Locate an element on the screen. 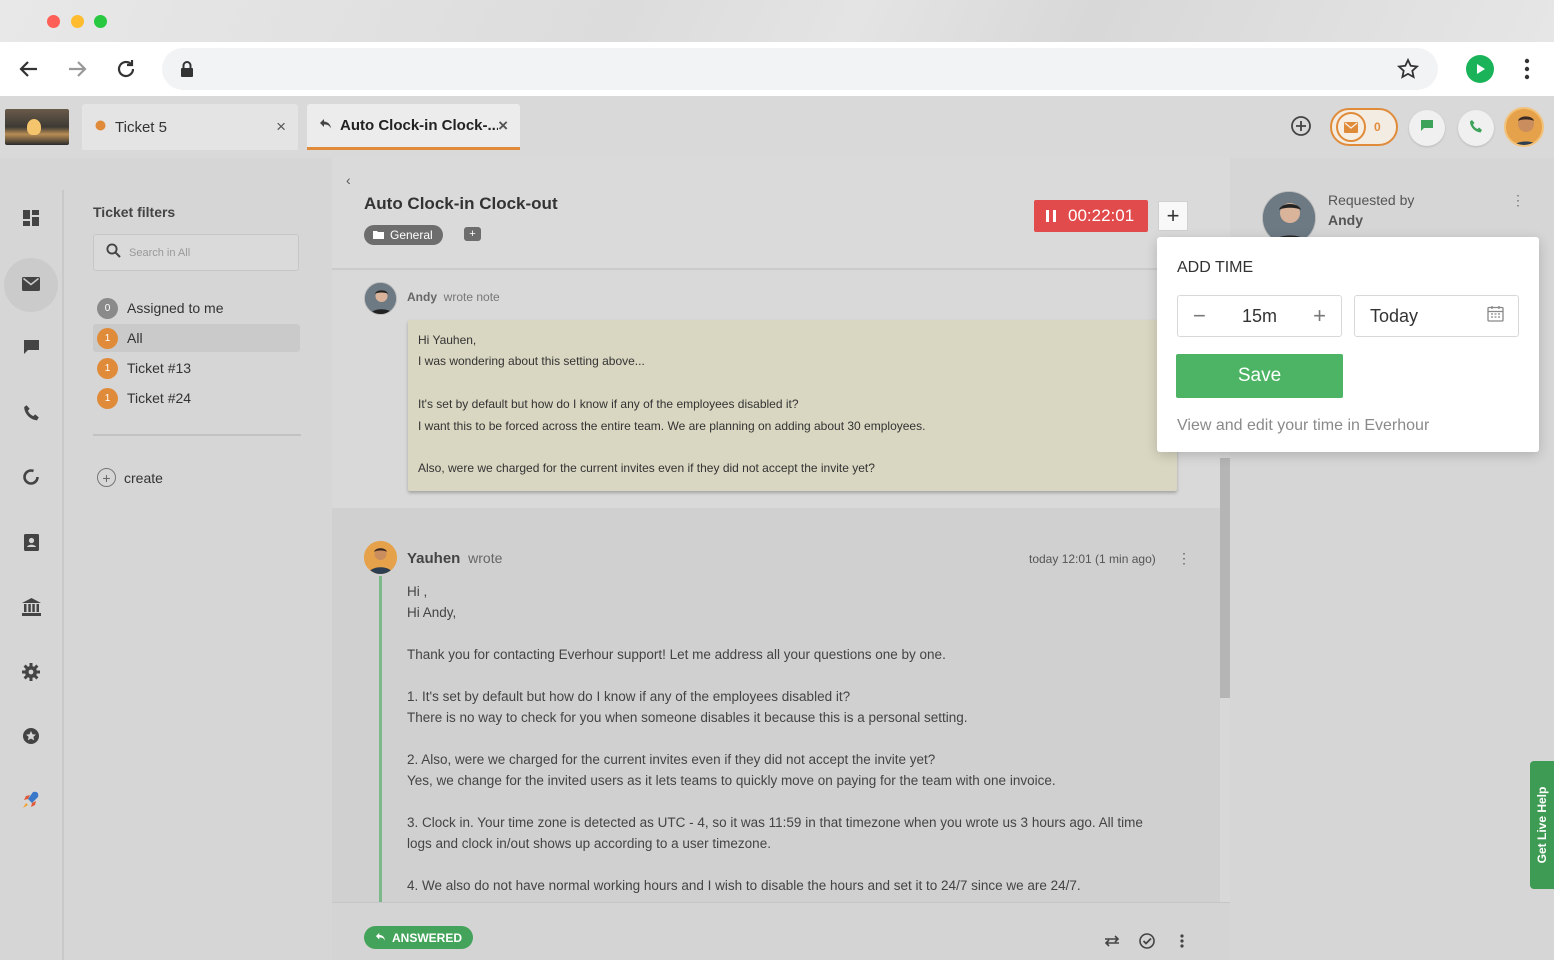  back-chevron-icon: ‹ is located at coordinates (348, 180).